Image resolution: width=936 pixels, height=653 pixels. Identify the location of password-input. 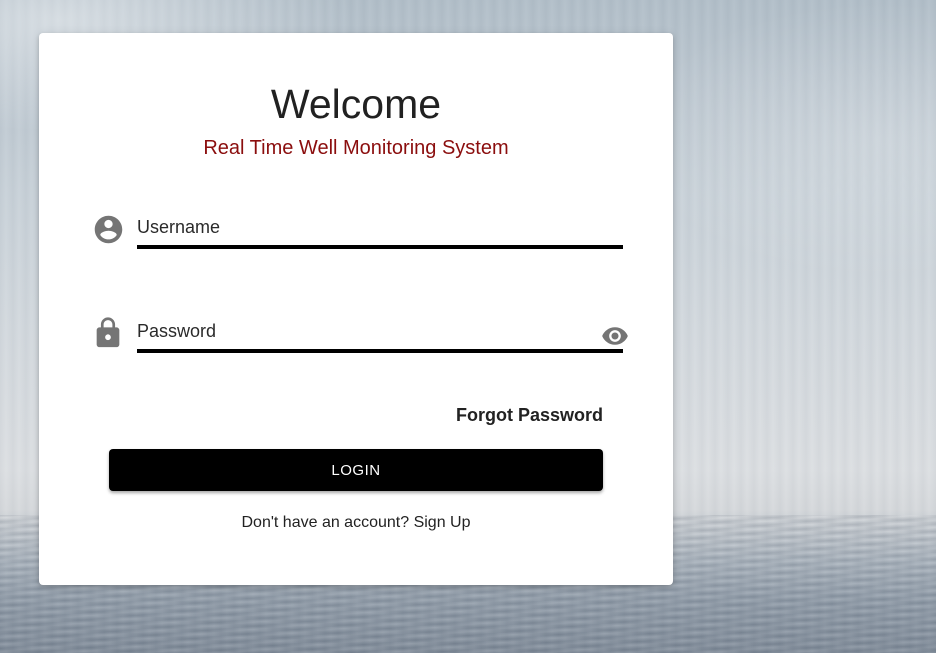
(380, 336).